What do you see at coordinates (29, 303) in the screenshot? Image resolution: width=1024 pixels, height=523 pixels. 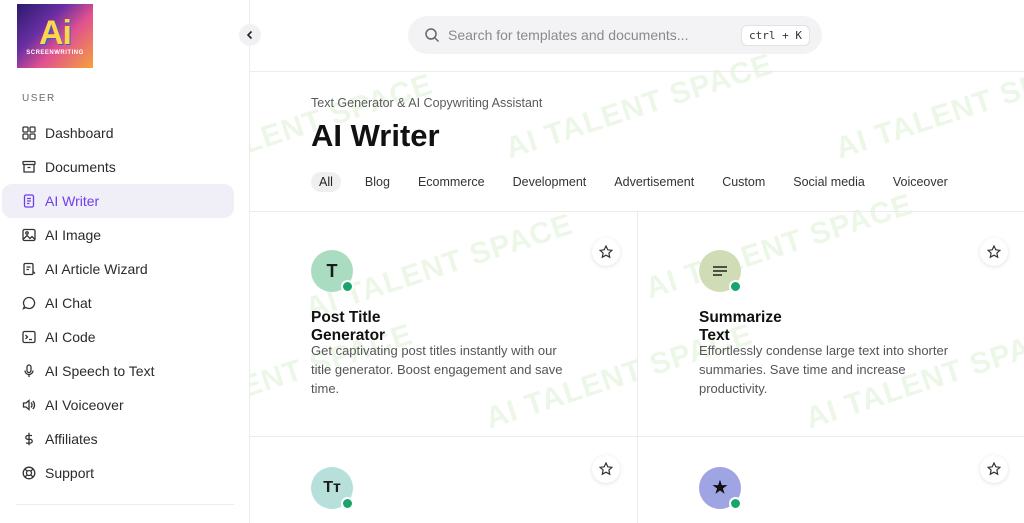 I see `chat-icon` at bounding box center [29, 303].